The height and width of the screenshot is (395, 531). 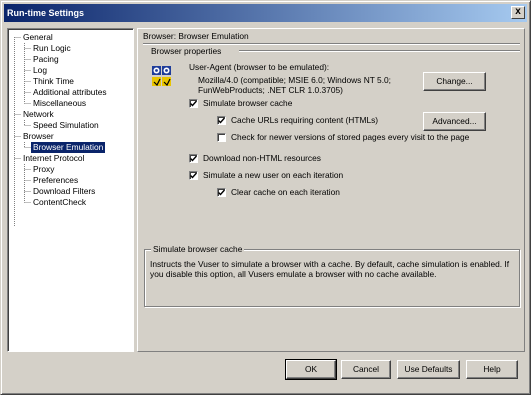 I want to click on close-button: x, so click(x=518, y=12).